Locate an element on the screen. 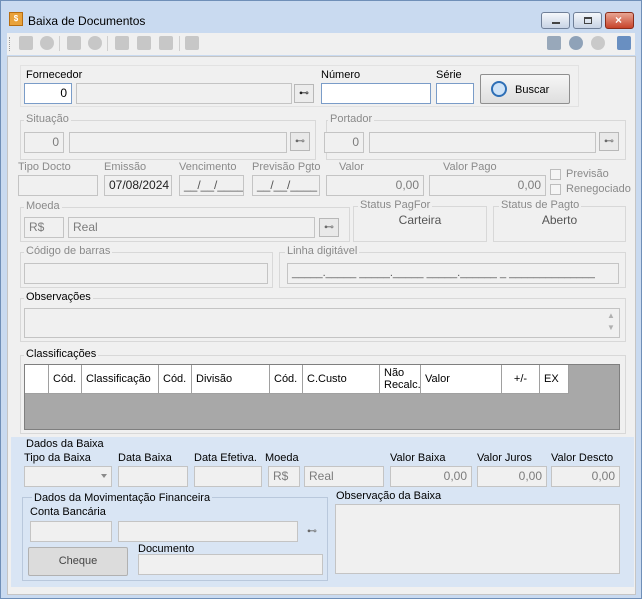 The width and height of the screenshot is (642, 599). moeda-baixa-symbol-field: R$ is located at coordinates (284, 476).